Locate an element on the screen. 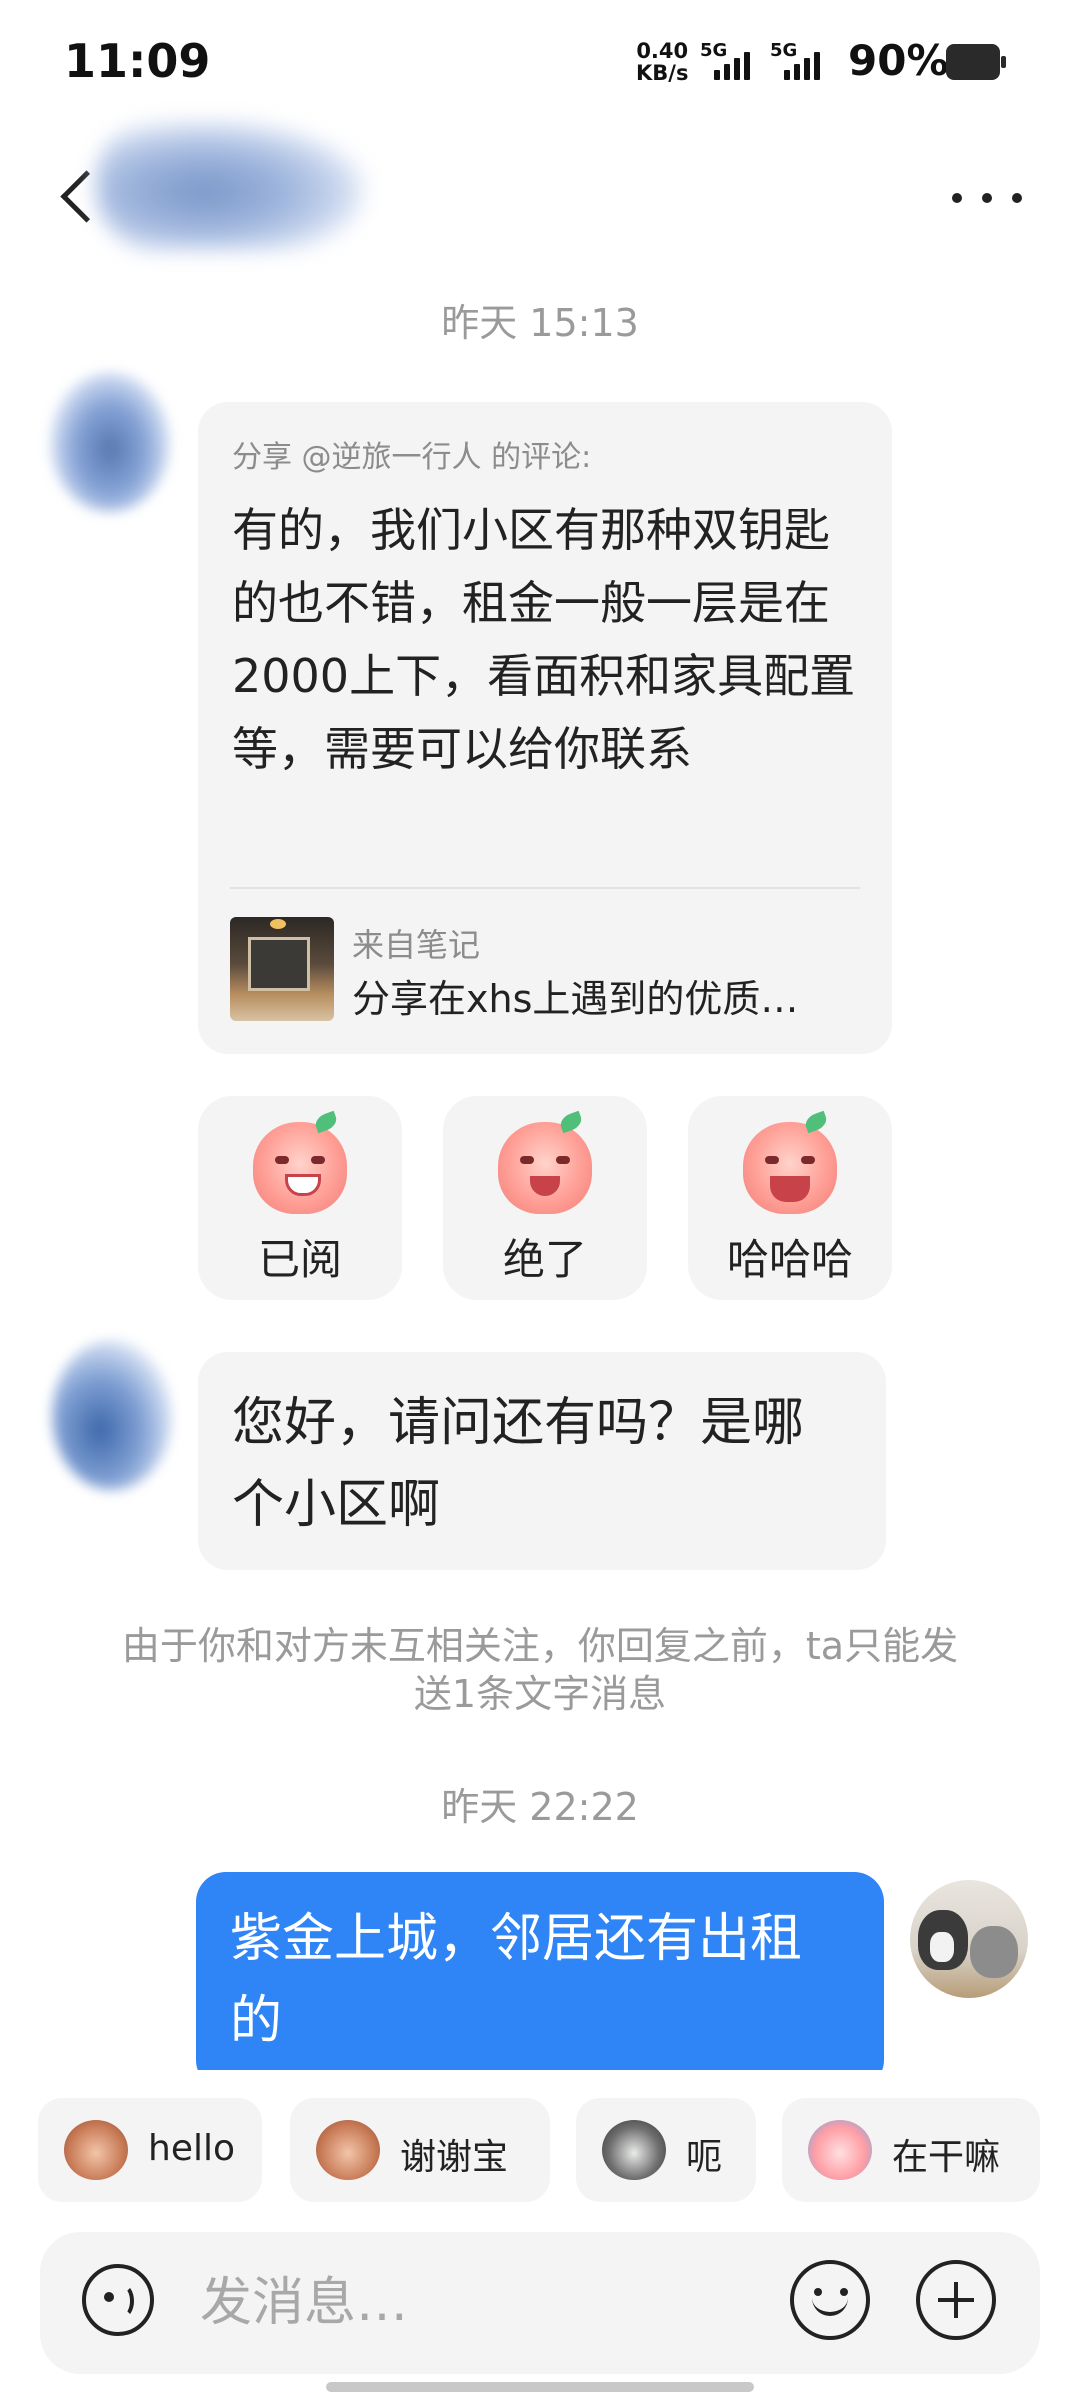 The height and width of the screenshot is (2400, 1080). reaction-card-laugh: 哈哈哈 is located at coordinates (790, 1198).